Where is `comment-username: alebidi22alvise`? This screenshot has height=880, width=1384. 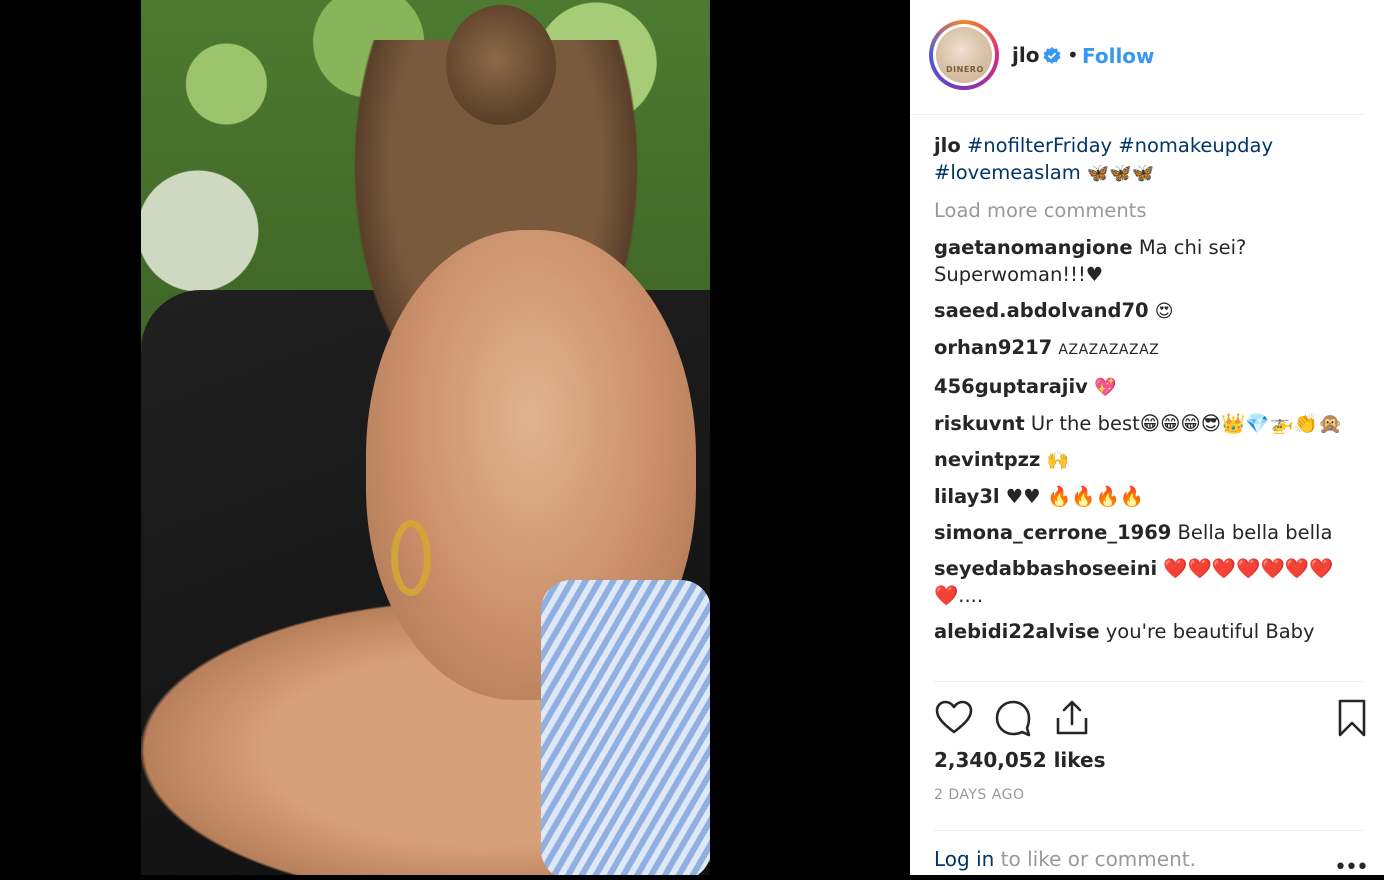 comment-username: alebidi22alvise is located at coordinates (1017, 631).